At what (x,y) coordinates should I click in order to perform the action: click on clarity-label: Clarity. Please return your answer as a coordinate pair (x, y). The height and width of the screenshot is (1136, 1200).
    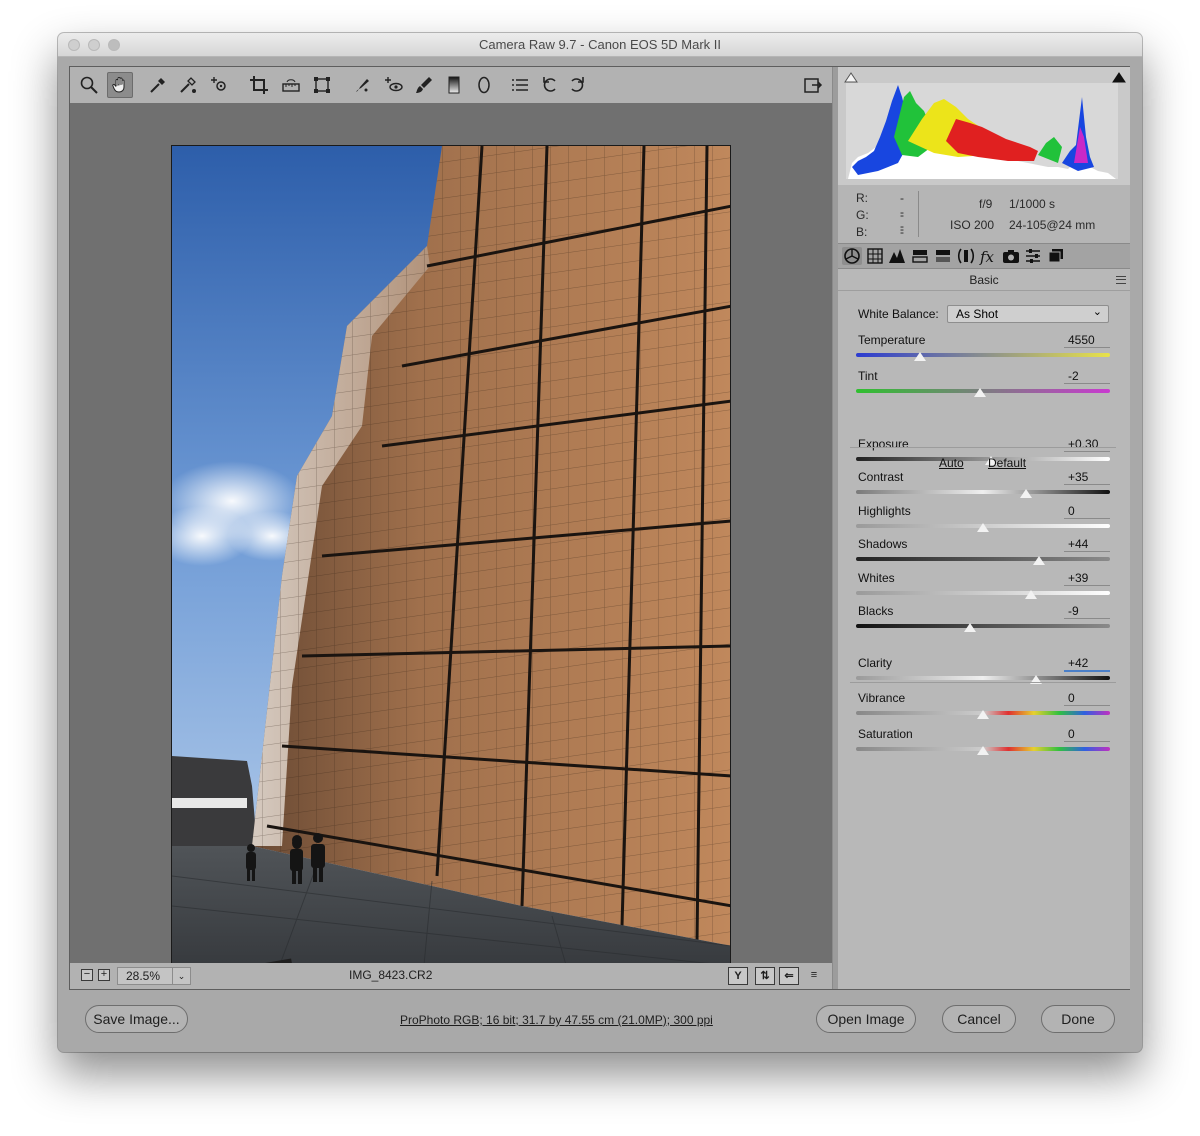
    Looking at the image, I should click on (875, 663).